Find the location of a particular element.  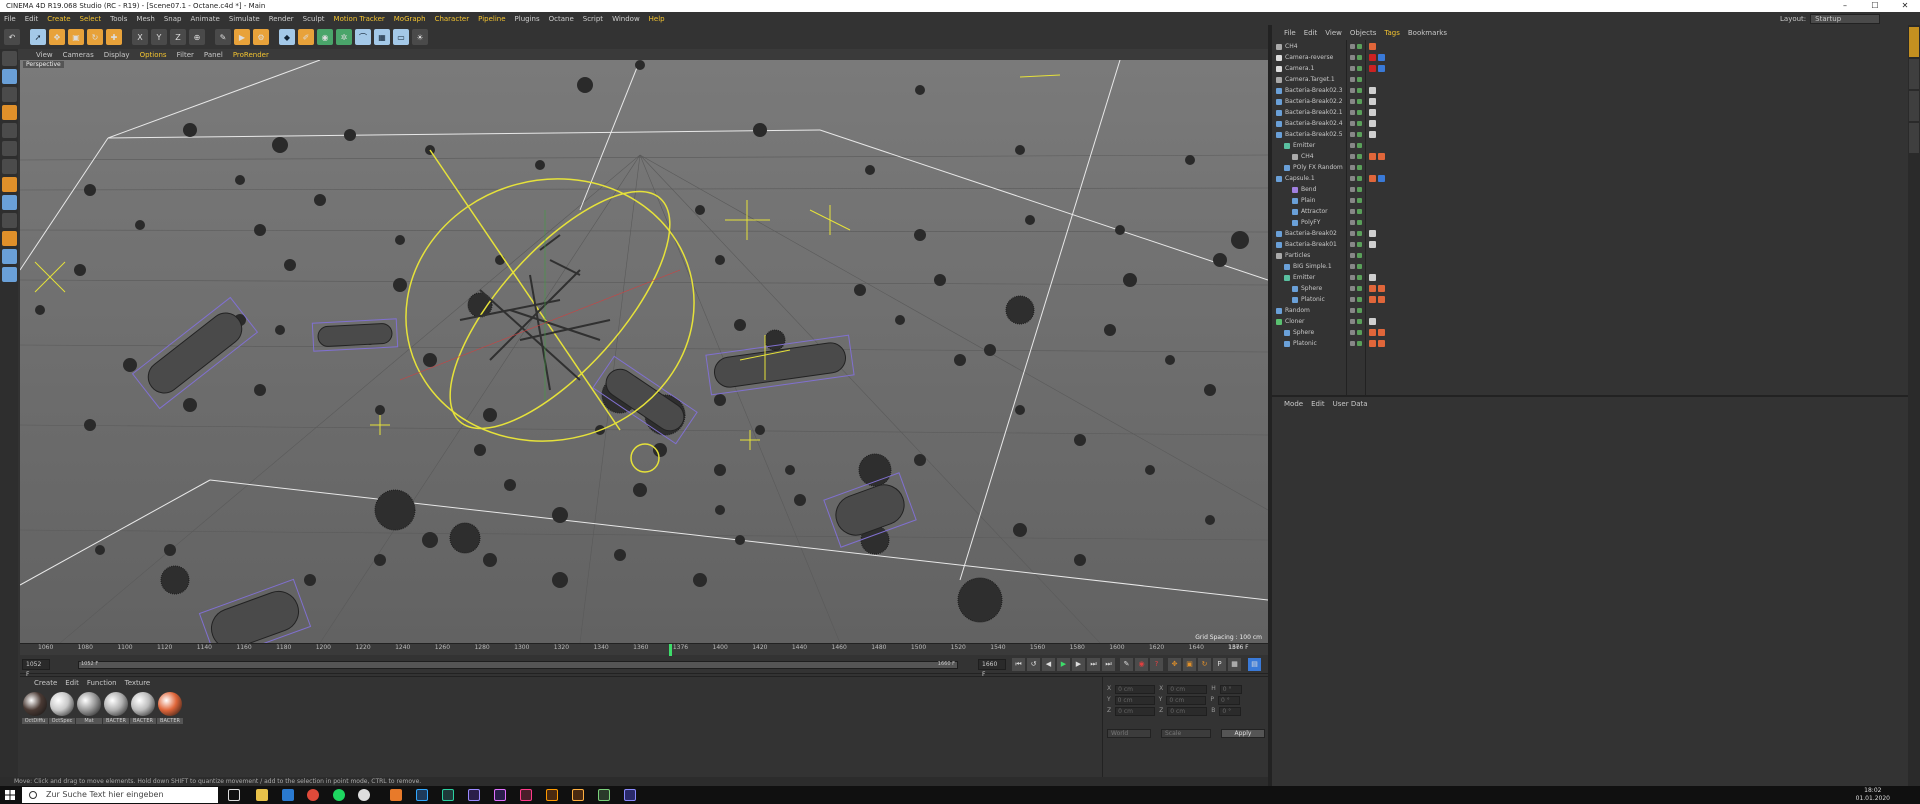

object-row: Sphere is located at coordinates (1590, 332).